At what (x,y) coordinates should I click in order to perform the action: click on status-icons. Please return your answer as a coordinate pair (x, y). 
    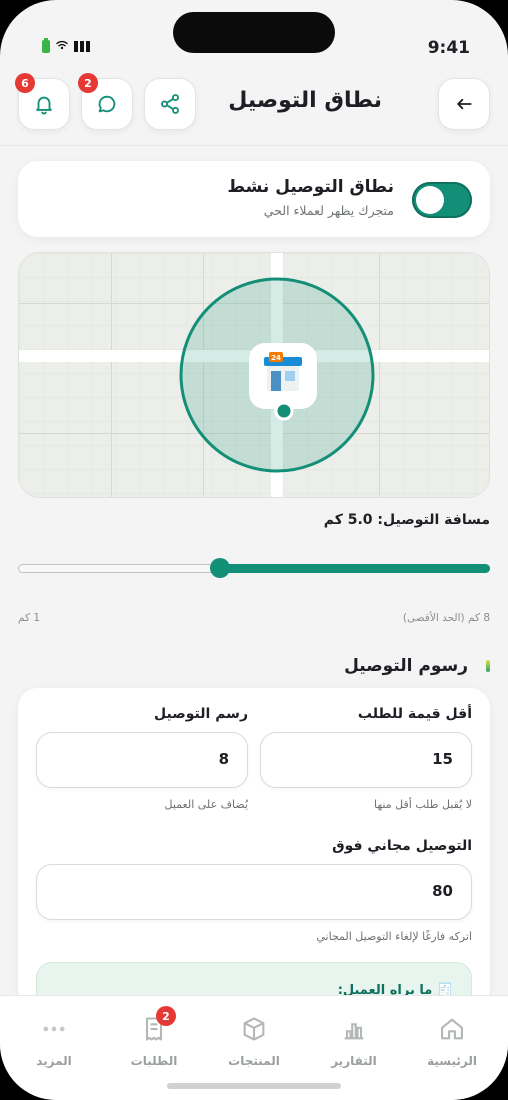
    Looking at the image, I should click on (66, 45).